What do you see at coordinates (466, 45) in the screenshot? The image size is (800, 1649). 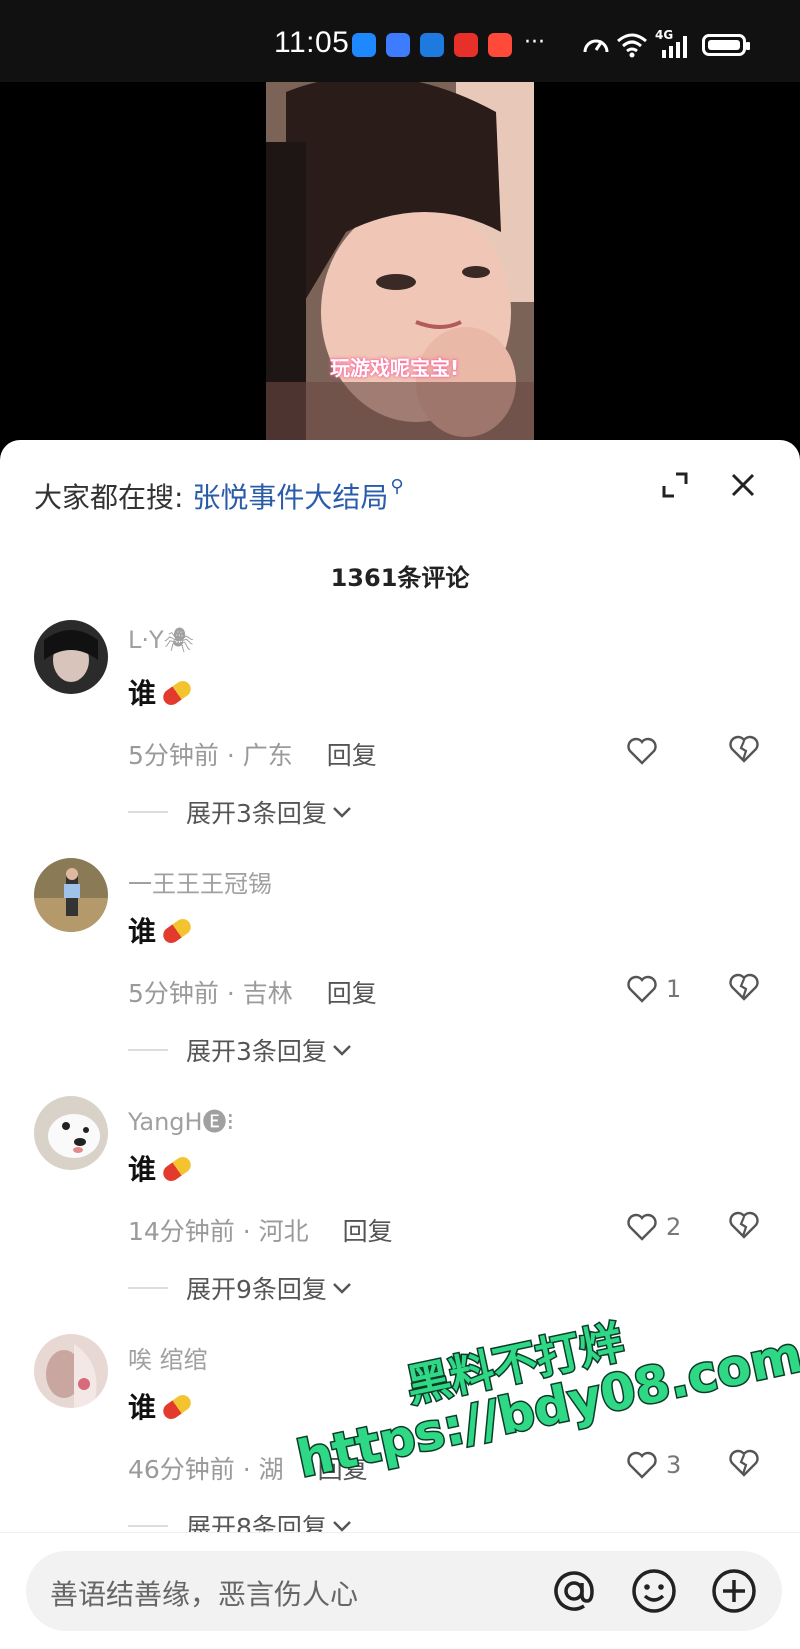 I see `news-app-icon` at bounding box center [466, 45].